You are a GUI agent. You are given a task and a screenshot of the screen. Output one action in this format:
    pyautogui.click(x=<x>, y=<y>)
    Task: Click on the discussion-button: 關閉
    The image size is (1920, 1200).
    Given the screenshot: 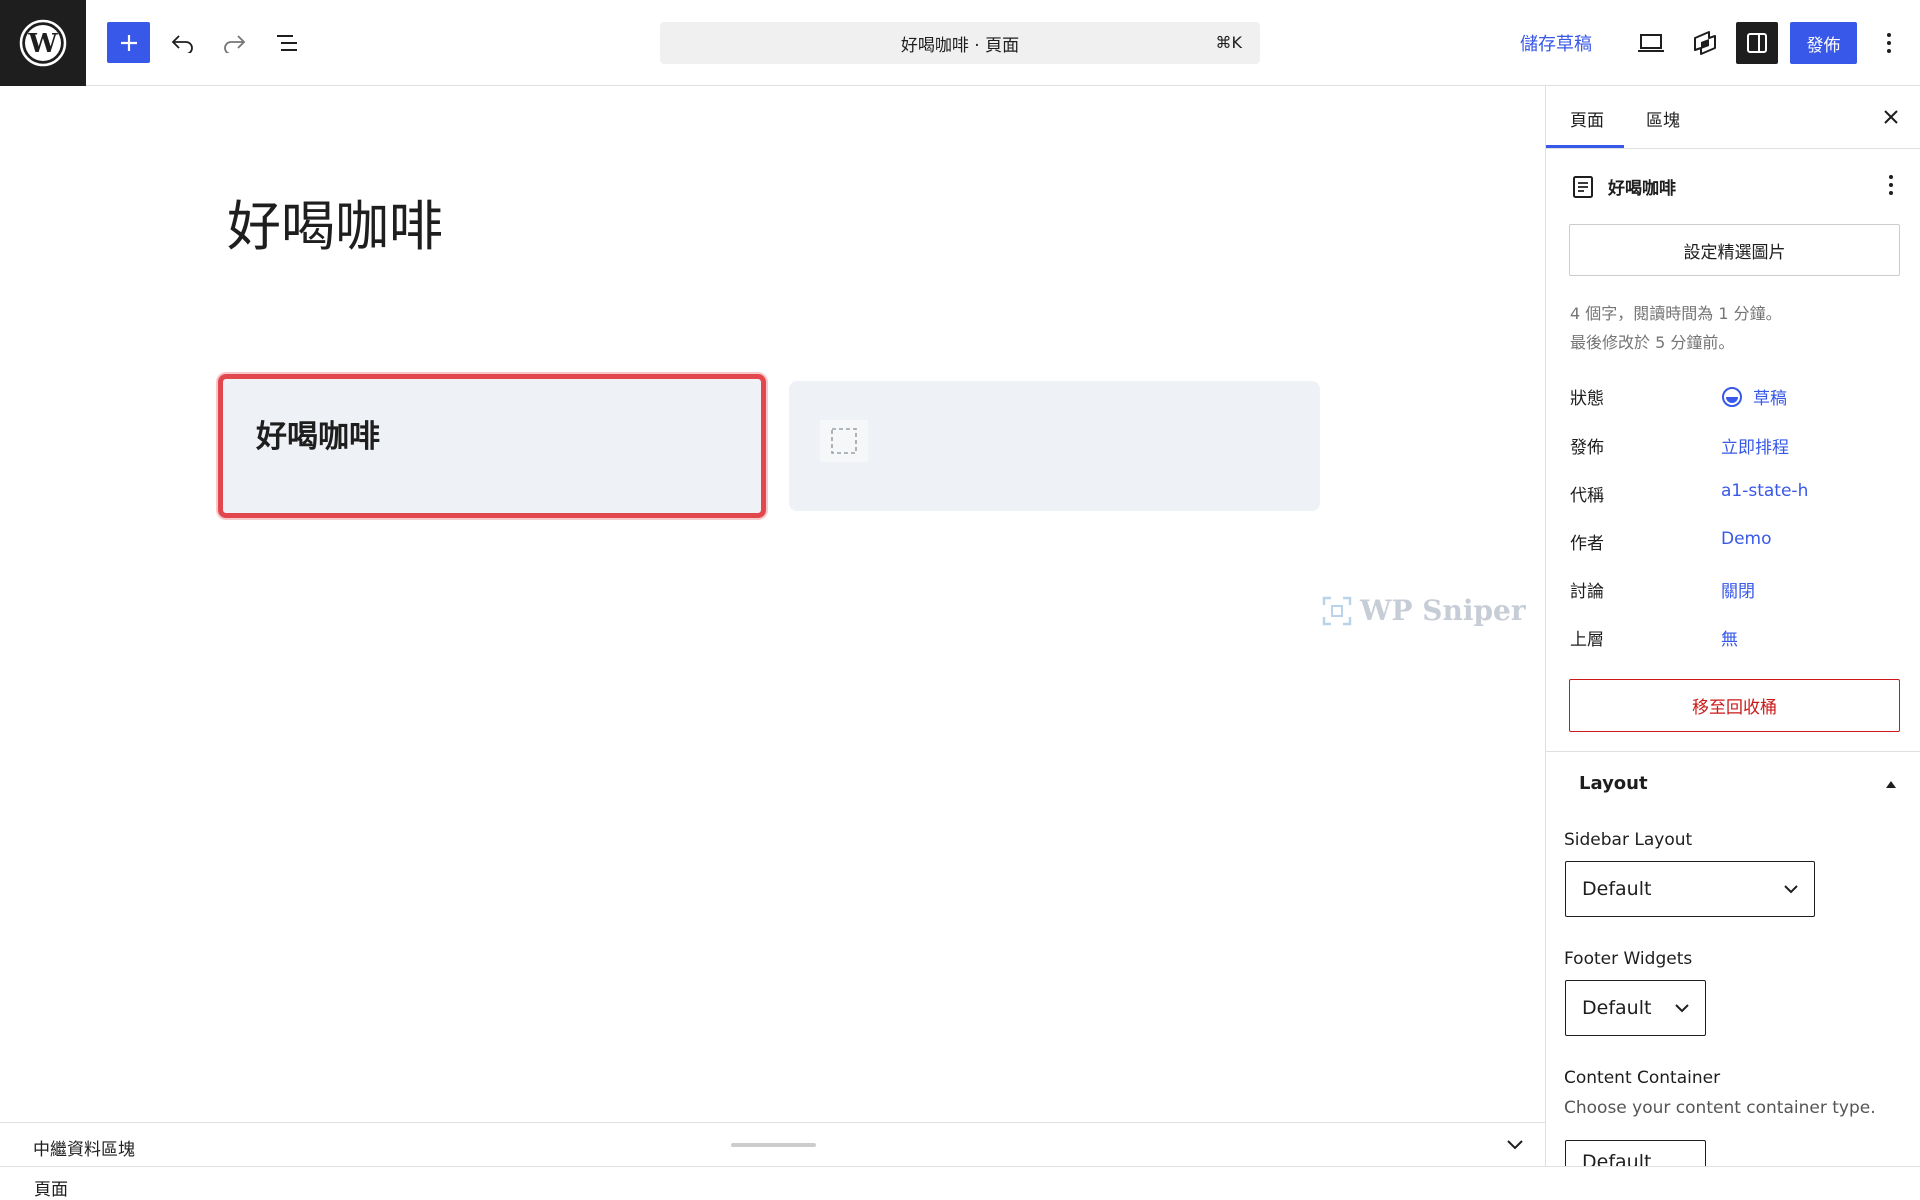 What is the action you would take?
    pyautogui.click(x=1738, y=589)
    